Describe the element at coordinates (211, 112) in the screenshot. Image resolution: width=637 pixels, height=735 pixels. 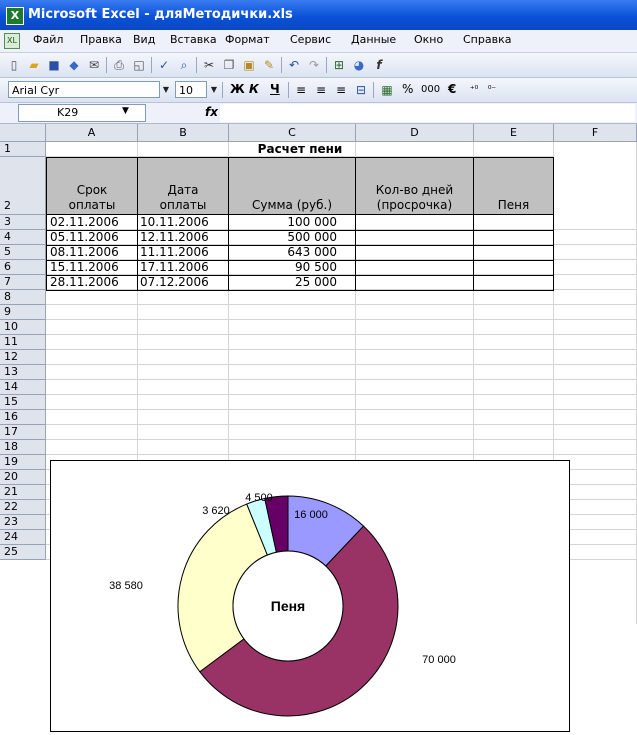
I see `insert-function-icon: fx` at that location.